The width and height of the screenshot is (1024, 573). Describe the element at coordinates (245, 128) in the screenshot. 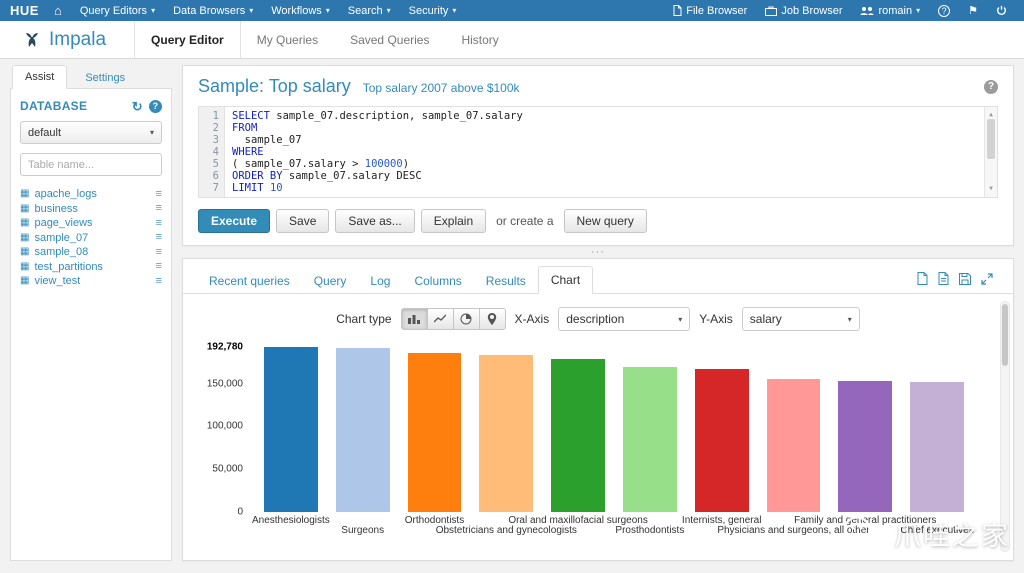

I see `code-line: FROM` at that location.